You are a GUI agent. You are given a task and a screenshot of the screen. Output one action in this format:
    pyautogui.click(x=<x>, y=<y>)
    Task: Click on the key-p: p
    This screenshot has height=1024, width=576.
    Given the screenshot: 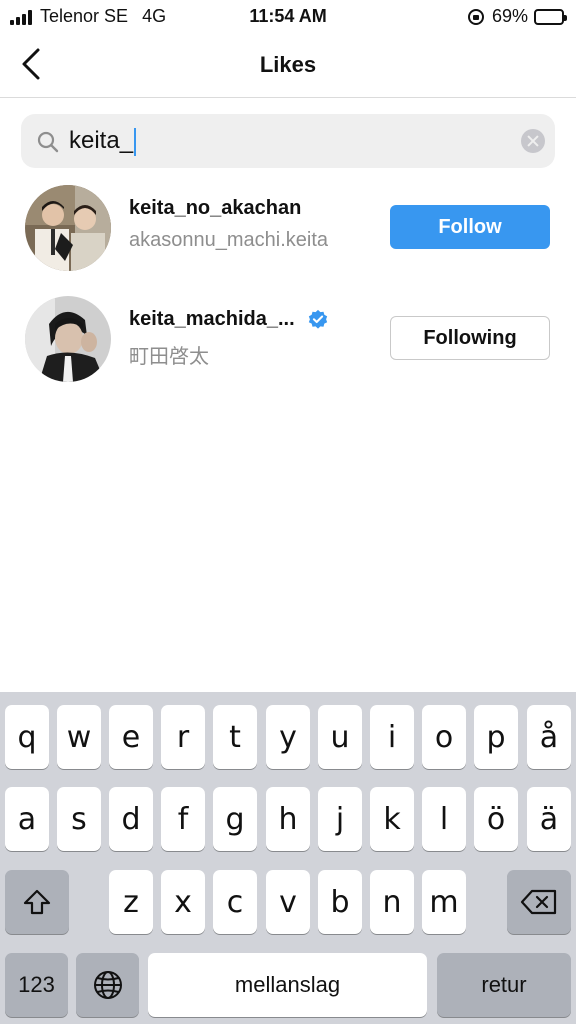 What is the action you would take?
    pyautogui.click(x=496, y=737)
    